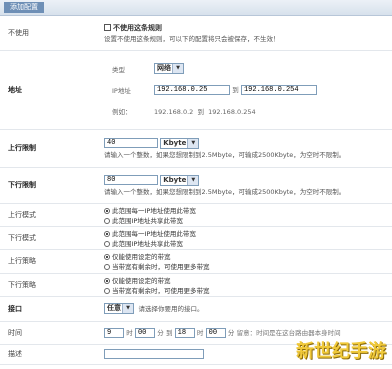 The width and height of the screenshot is (392, 369). I want to click on down-mode-opt2: 此范围IP地址共享此带宽, so click(147, 243).